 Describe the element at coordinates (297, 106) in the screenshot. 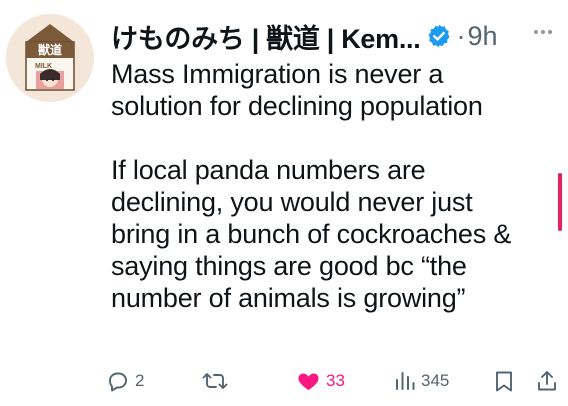

I see `tweet-text-line: solution for declining population` at that location.